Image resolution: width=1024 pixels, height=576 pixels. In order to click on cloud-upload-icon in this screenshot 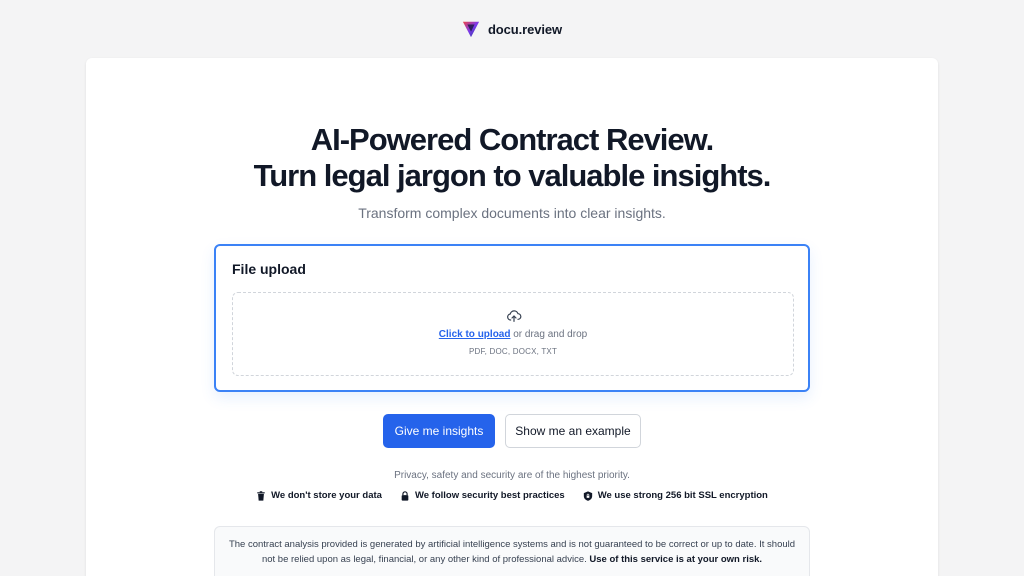, I will do `click(514, 316)`.